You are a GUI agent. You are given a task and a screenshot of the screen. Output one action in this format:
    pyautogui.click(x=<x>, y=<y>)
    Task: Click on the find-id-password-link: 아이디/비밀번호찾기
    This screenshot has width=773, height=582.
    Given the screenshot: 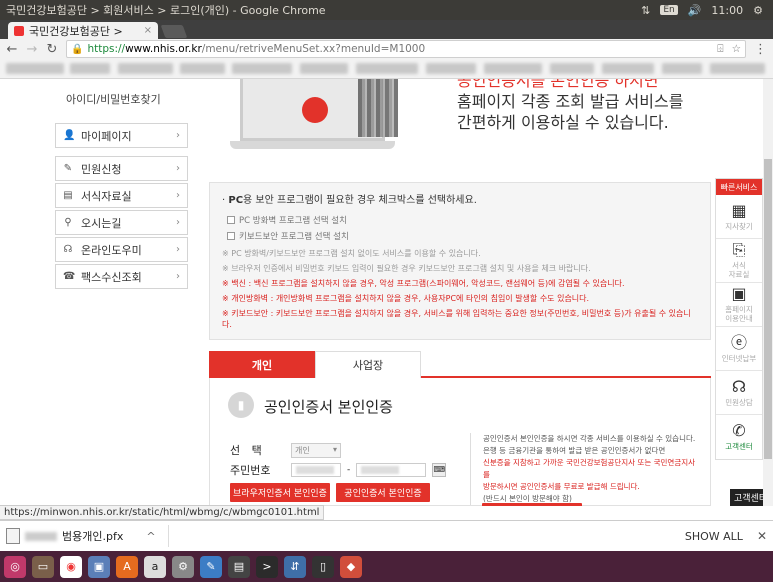 What is the action you would take?
    pyautogui.click(x=113, y=99)
    